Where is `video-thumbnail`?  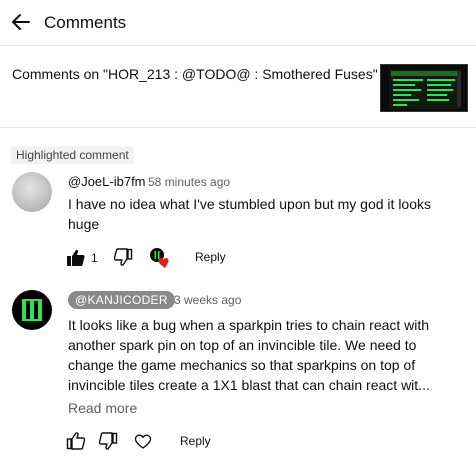
video-thumbnail is located at coordinates (424, 88).